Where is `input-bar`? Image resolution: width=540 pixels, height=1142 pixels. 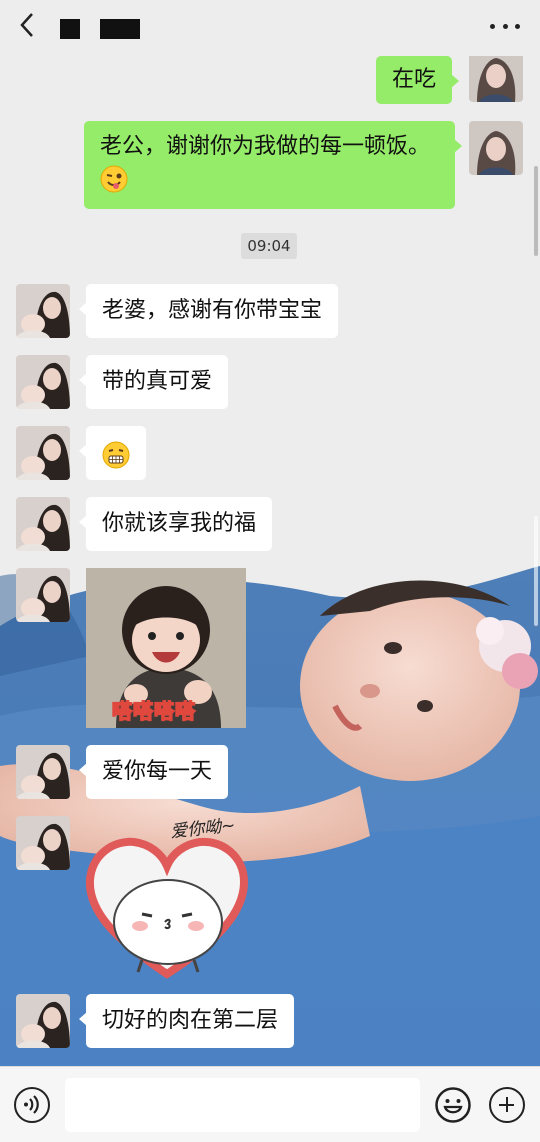 input-bar is located at coordinates (270, 1104).